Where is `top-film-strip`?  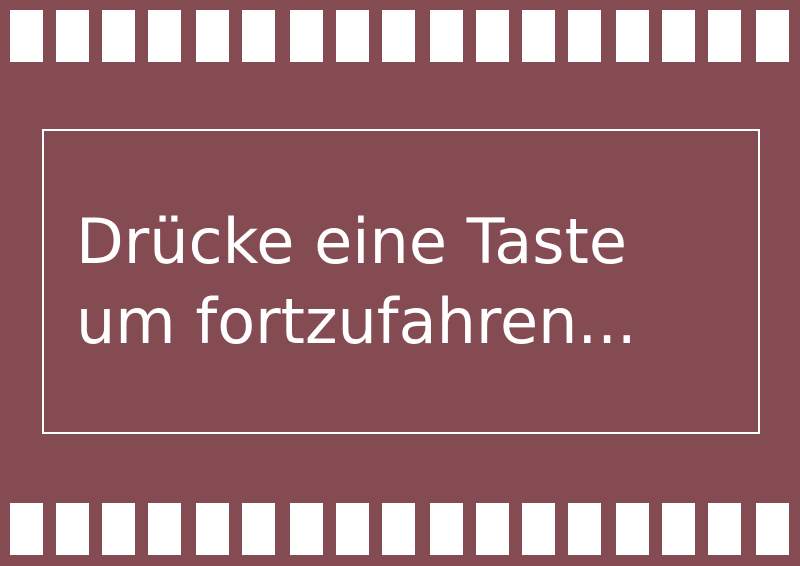
top-film-strip is located at coordinates (400, 36).